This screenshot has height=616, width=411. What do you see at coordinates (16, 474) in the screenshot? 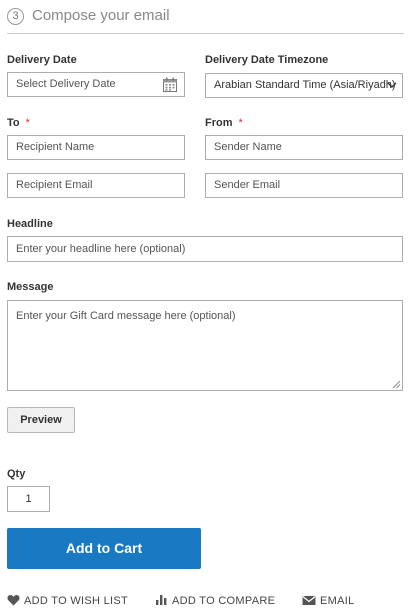
I see `qty-label: Qty` at bounding box center [16, 474].